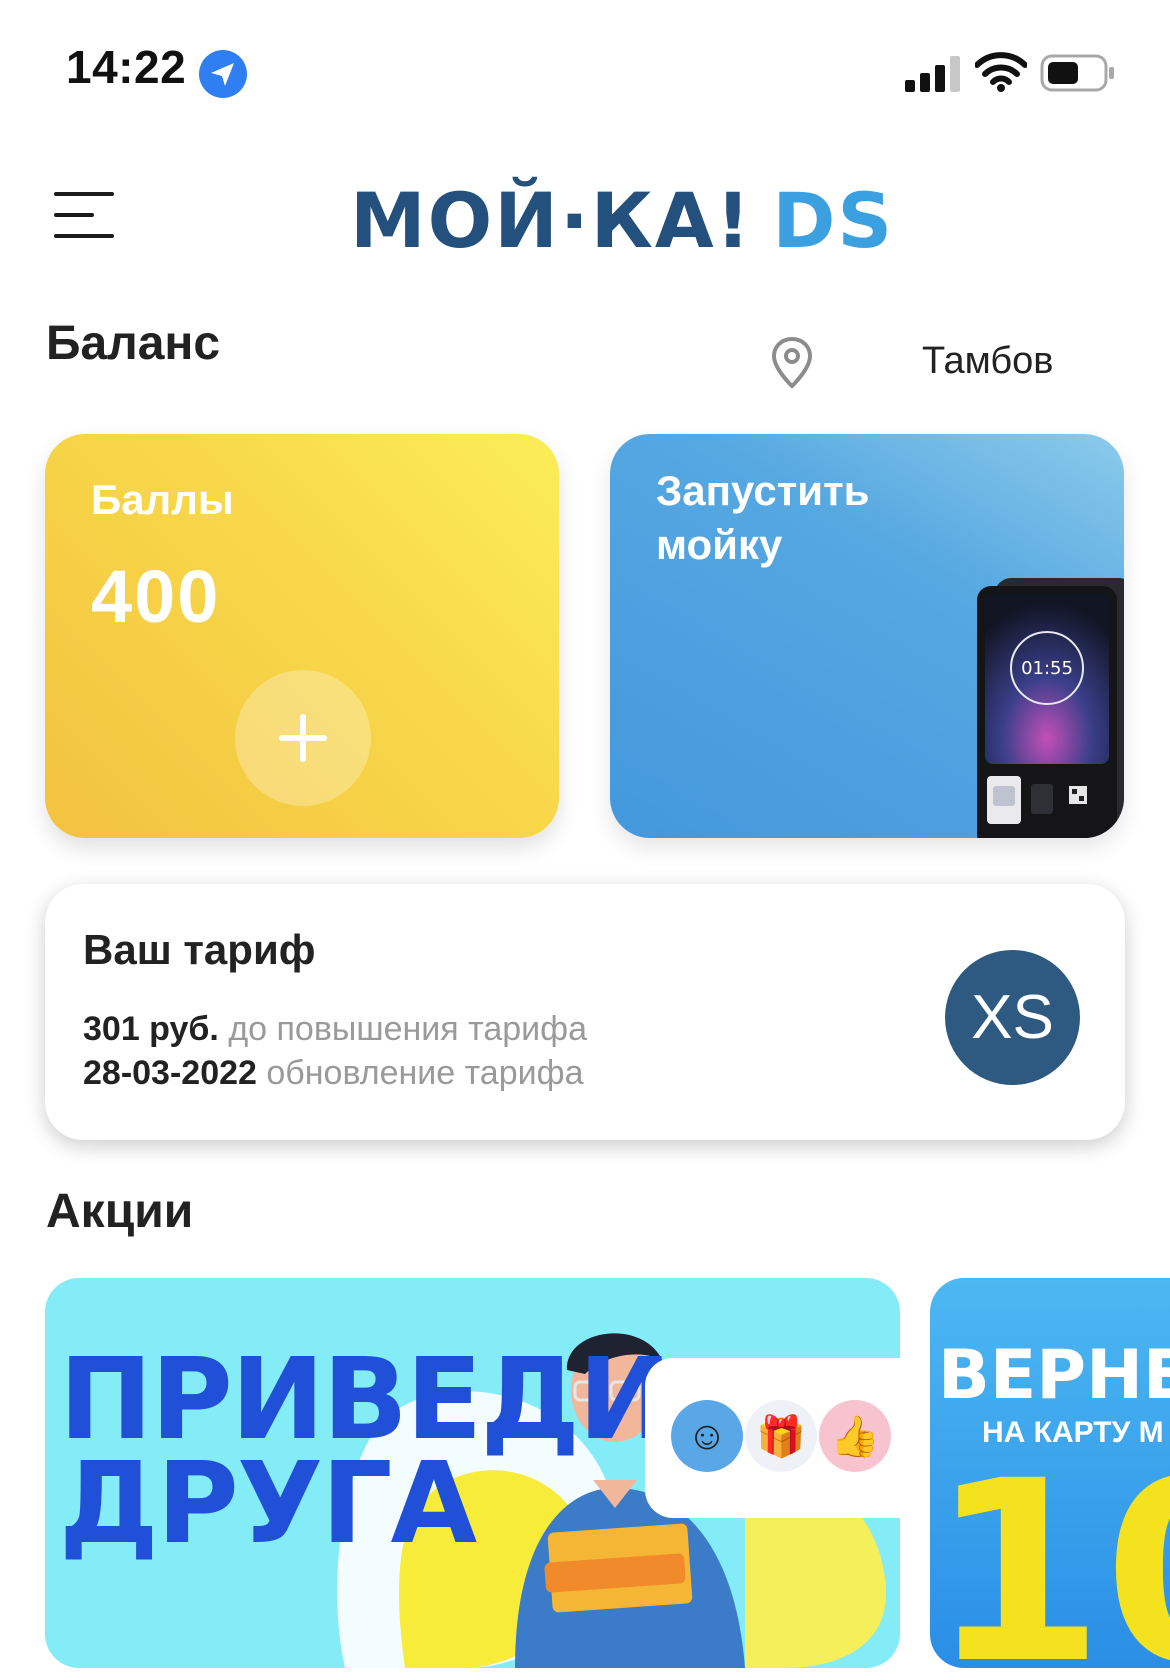  What do you see at coordinates (707, 1436) in the screenshot?
I see `friend-avatar-icon: ☺` at bounding box center [707, 1436].